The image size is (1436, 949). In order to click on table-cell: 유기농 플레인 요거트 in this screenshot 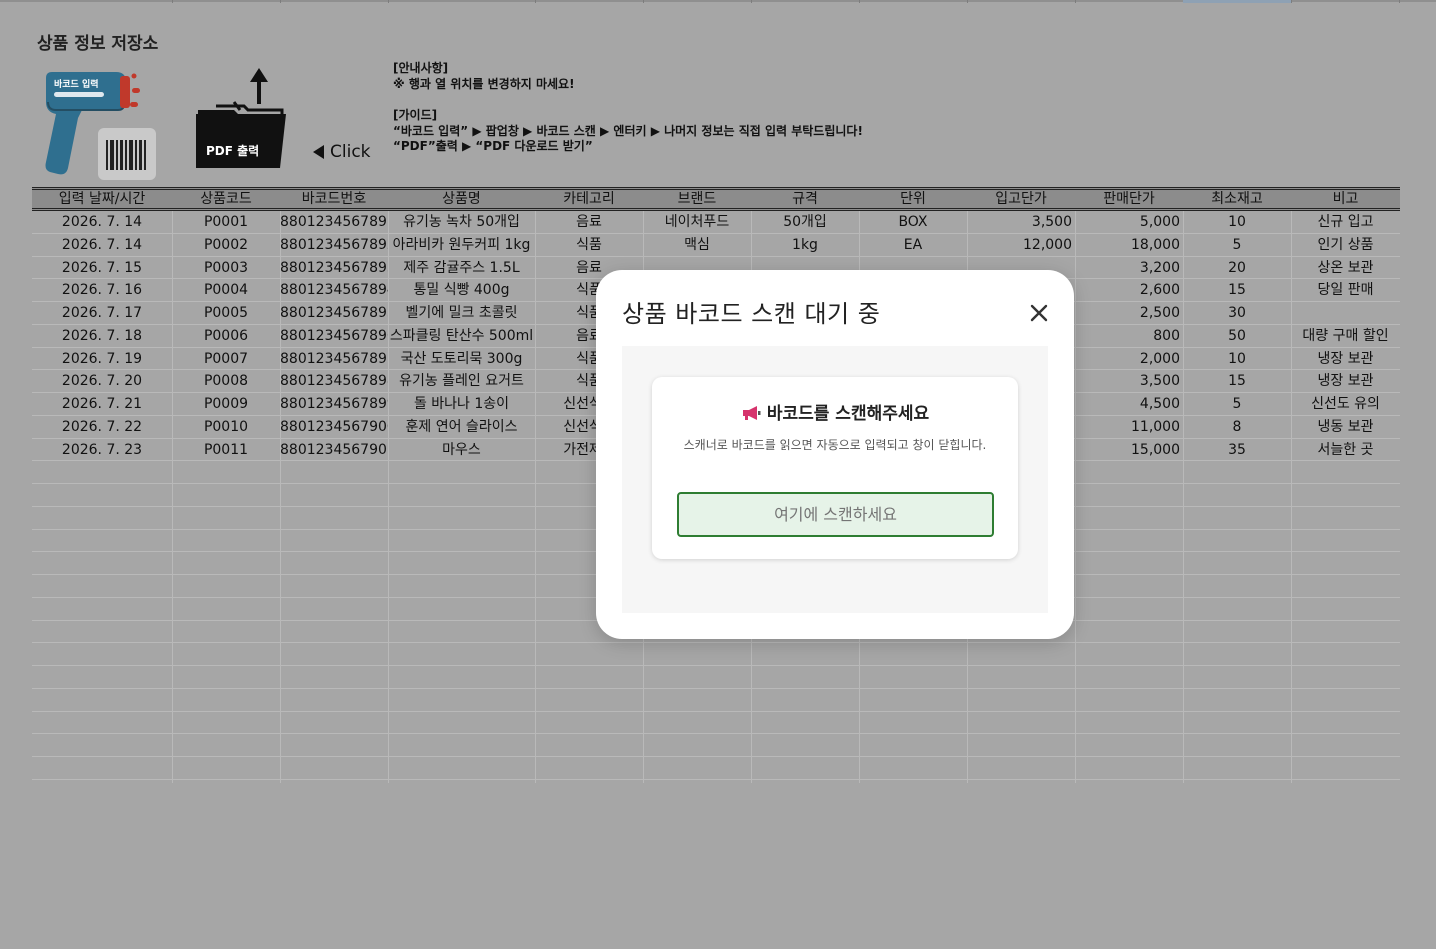, I will do `click(461, 381)`.